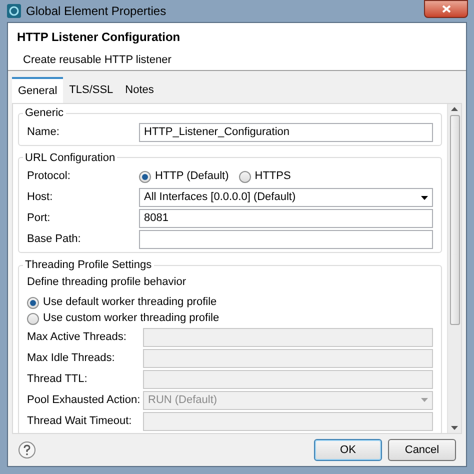  What do you see at coordinates (272, 176) in the screenshot?
I see `radio-label: HTTPS` at bounding box center [272, 176].